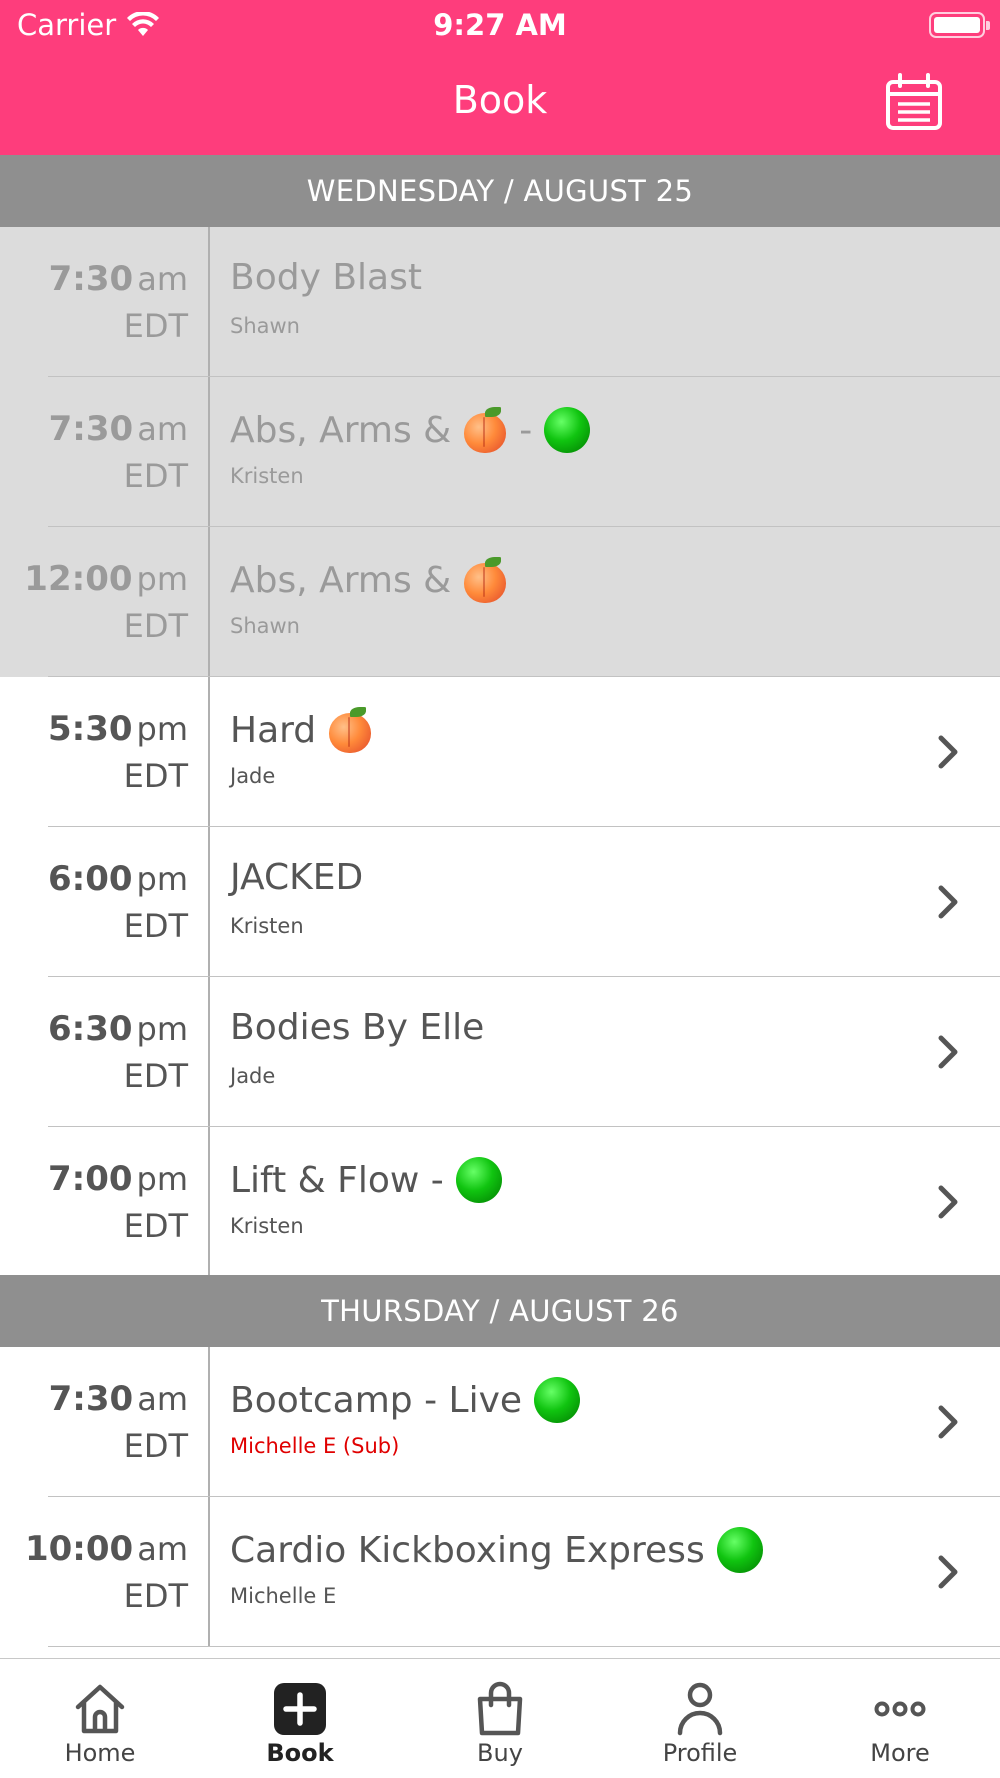 This screenshot has width=1000, height=1778. I want to click on class-name: JACKED, so click(297, 877).